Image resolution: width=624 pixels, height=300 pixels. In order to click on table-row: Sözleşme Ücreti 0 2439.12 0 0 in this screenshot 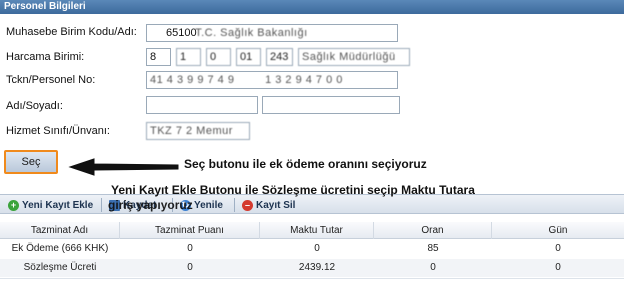, I will do `click(312, 268)`.